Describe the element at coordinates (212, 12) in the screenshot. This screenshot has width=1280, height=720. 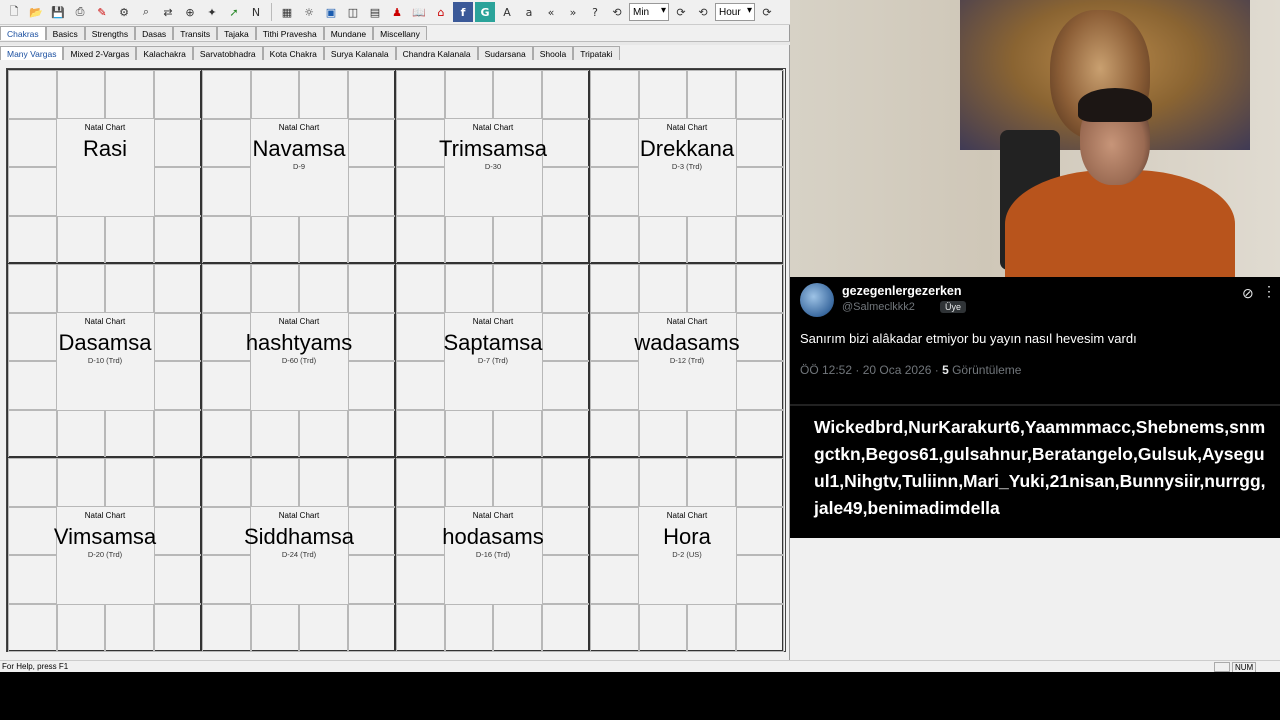
I see `sp-icon: ✦` at that location.